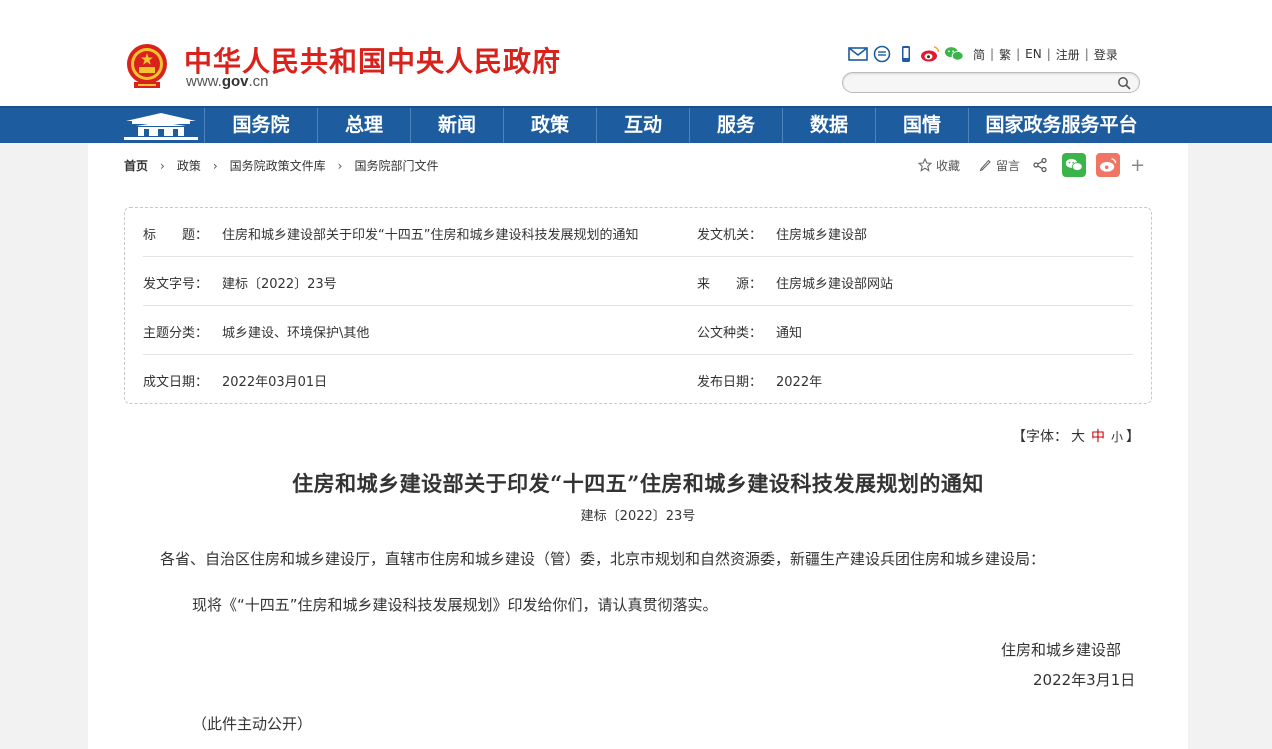 The width and height of the screenshot is (1272, 749). Describe the element at coordinates (1084, 680) in the screenshot. I see `signature-date: 2022年3月1日` at that location.